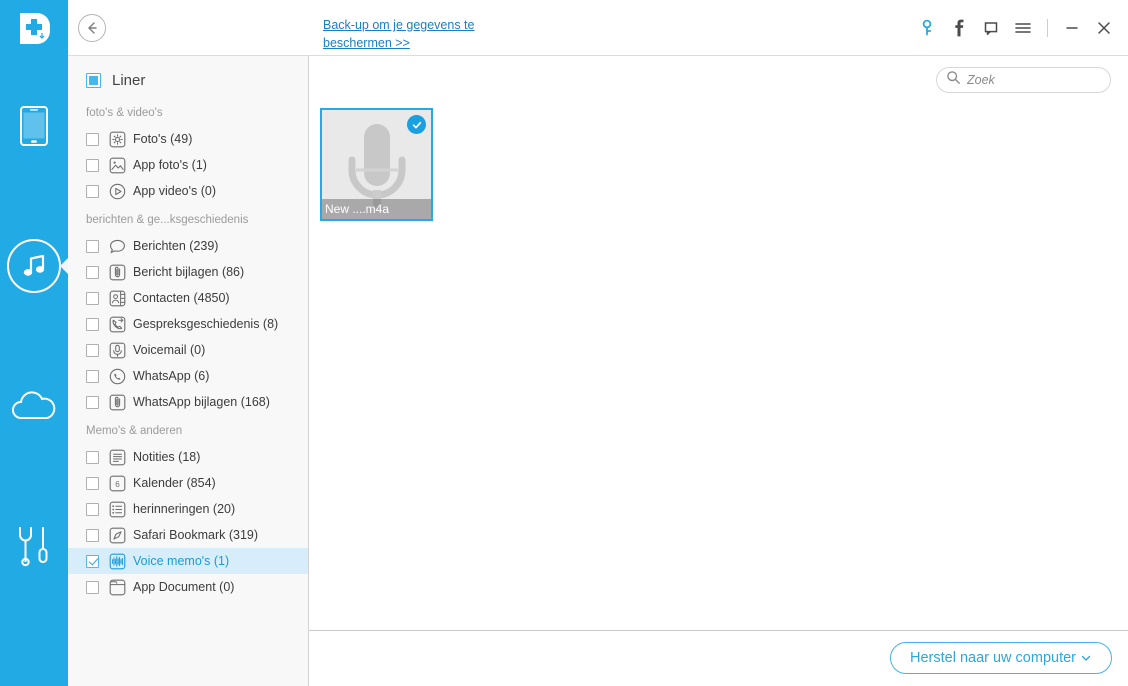  Describe the element at coordinates (196, 535) in the screenshot. I see `sidebar-item-label: Safari Bookmark (319)` at that location.